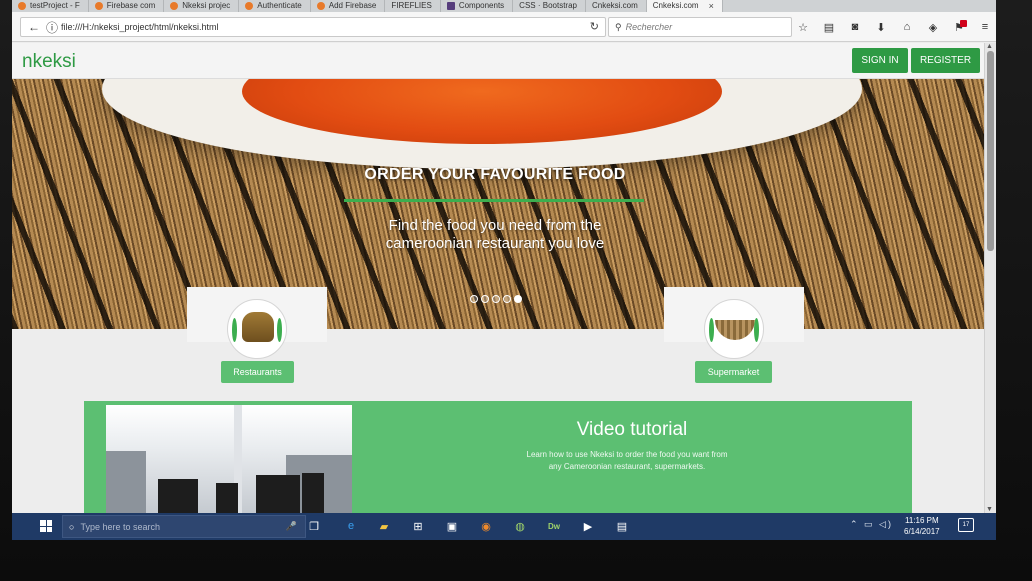 This screenshot has width=1032, height=581. Describe the element at coordinates (554, 526) in the screenshot. I see `dreamweaver-icon: Dw` at that location.